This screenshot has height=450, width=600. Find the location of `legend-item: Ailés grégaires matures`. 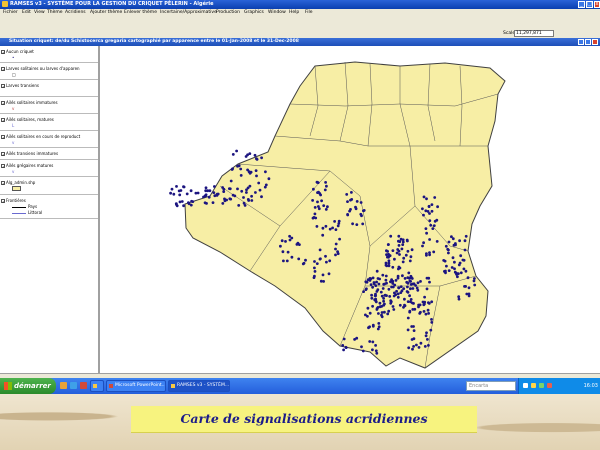

legend-item: Ailés grégaires matures is located at coordinates (29, 165).